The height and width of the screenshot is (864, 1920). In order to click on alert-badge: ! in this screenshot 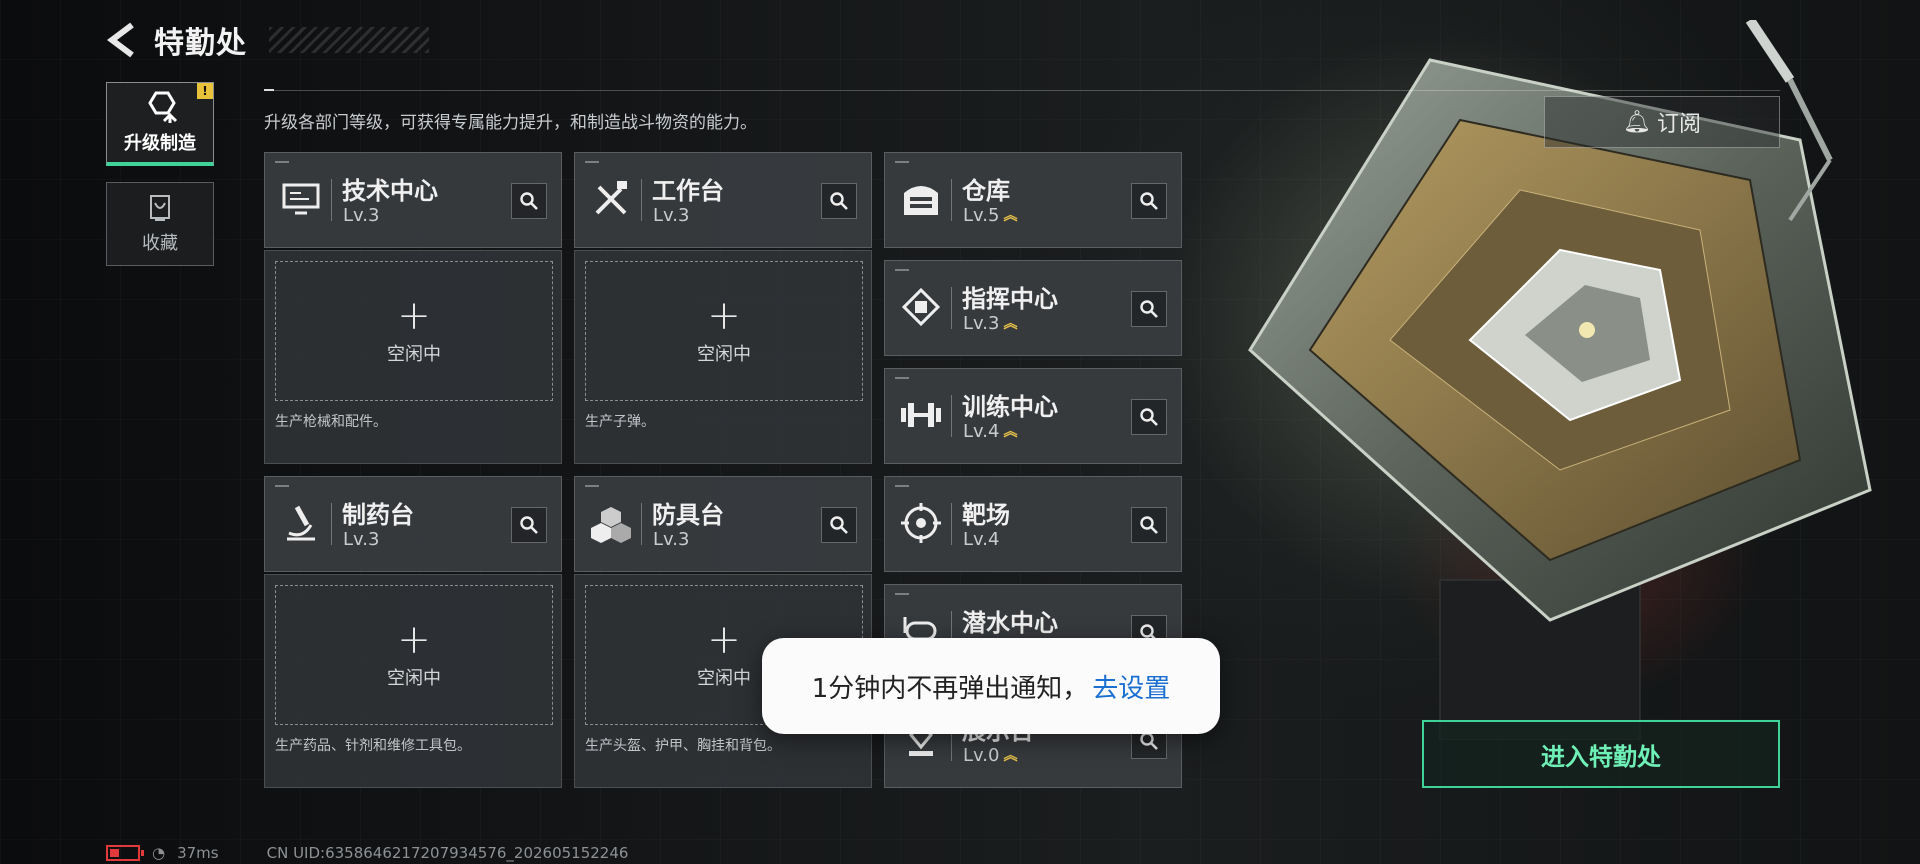, I will do `click(205, 91)`.